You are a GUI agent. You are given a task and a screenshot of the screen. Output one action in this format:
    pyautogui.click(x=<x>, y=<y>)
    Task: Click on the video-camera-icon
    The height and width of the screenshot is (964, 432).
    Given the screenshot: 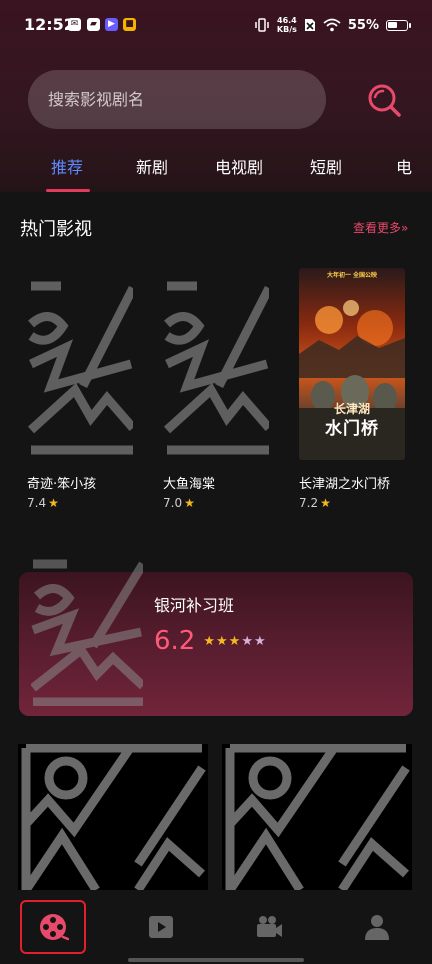 What is the action you would take?
    pyautogui.click(x=269, y=926)
    